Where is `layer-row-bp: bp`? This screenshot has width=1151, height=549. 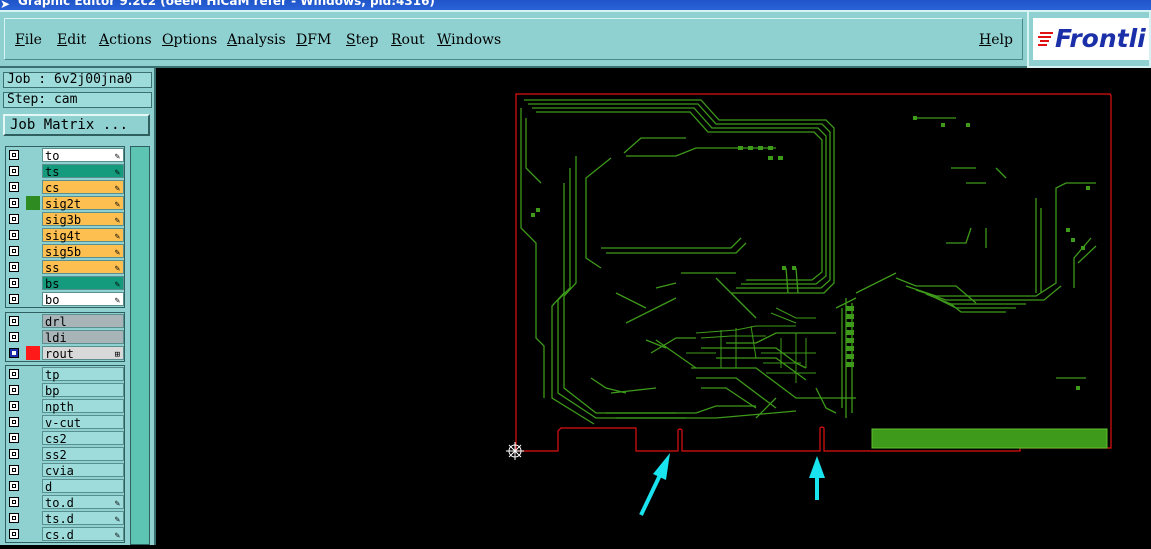
layer-row-bp: bp is located at coordinates (65, 390).